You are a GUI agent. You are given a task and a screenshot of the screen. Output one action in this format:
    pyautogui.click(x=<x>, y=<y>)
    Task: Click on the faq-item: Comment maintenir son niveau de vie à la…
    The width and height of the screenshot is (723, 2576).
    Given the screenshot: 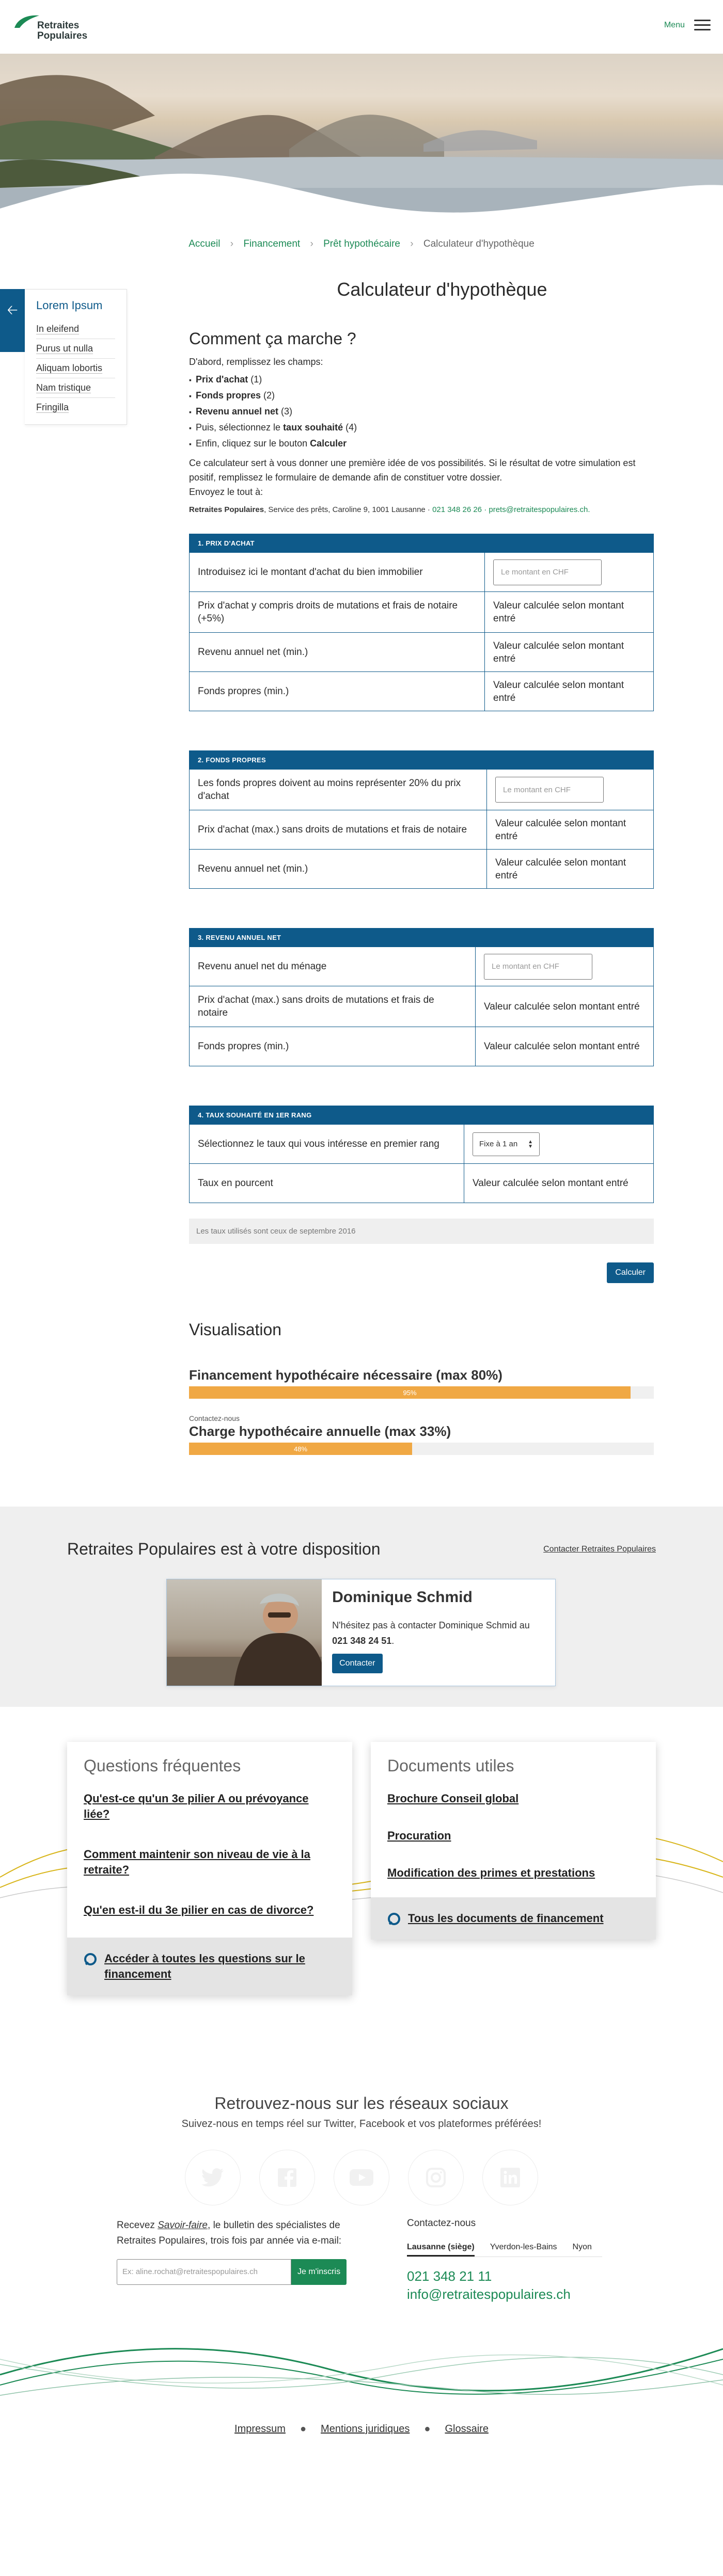 What is the action you would take?
    pyautogui.click(x=210, y=1862)
    